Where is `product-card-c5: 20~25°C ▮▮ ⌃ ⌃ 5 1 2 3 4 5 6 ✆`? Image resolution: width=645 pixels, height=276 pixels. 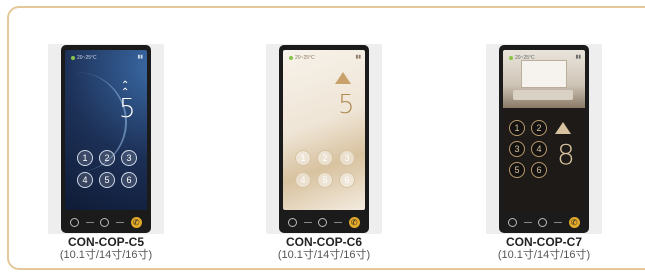
product-card-c5: 20~25°C ▮▮ ⌃ ⌃ 5 1 2 3 4 5 6 ✆ is located at coordinates (106, 139).